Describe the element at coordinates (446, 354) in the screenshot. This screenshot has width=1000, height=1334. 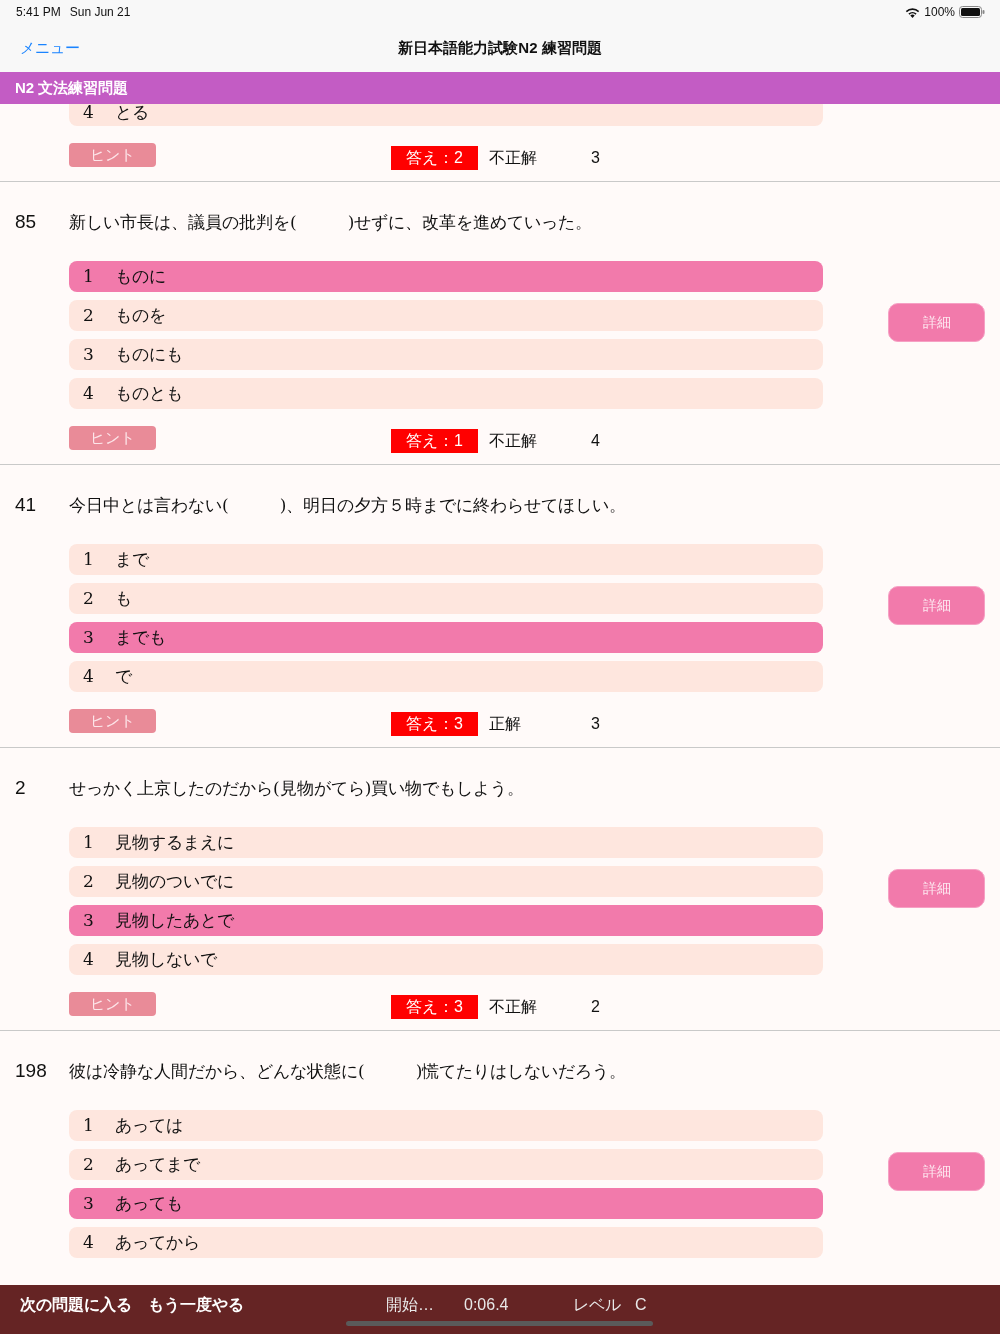
I see `answer-option: 3 ものにも` at that location.